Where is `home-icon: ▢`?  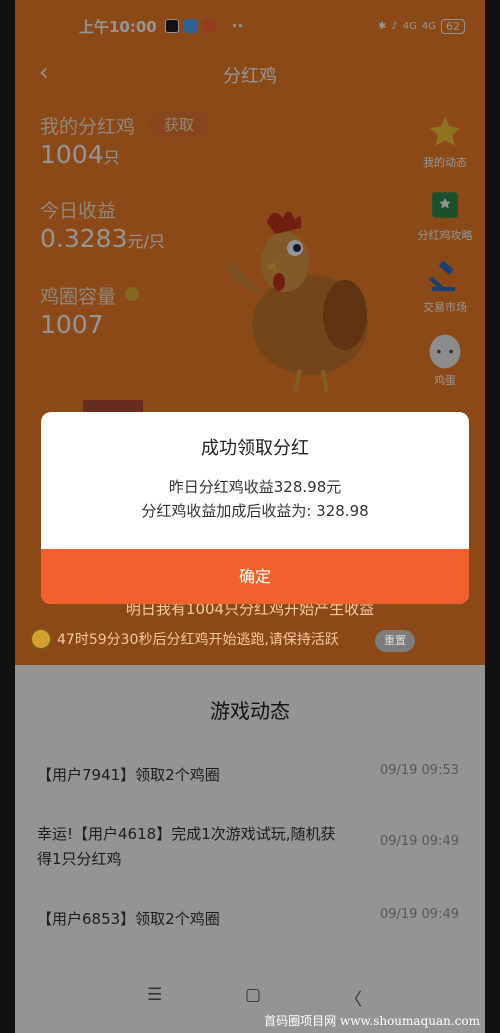 home-icon: ▢ is located at coordinates (253, 995).